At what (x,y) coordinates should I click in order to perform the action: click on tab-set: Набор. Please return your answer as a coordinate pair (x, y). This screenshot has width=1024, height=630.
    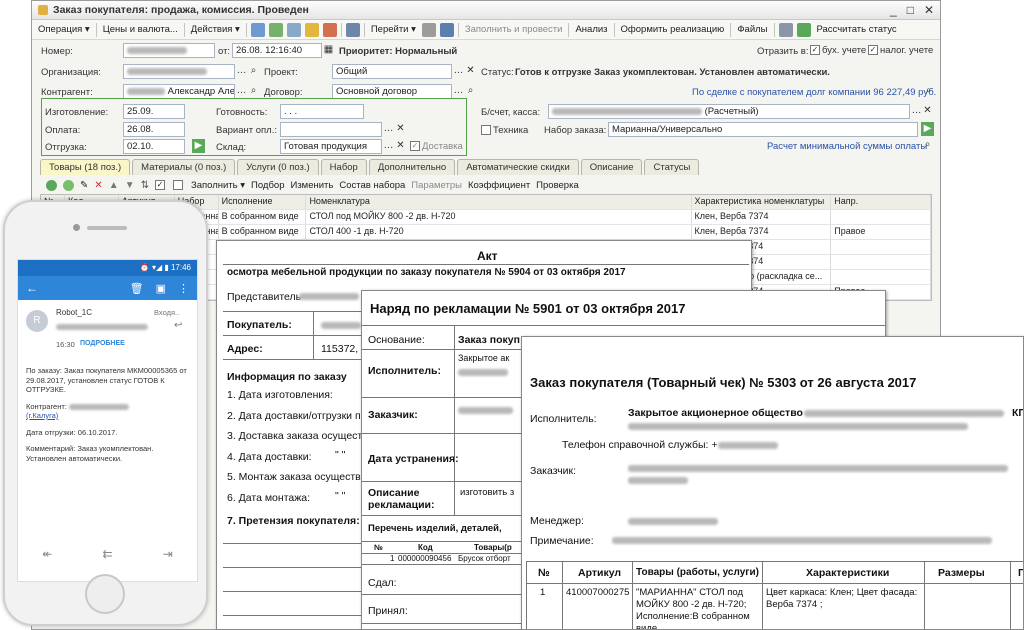
    Looking at the image, I should click on (343, 167).